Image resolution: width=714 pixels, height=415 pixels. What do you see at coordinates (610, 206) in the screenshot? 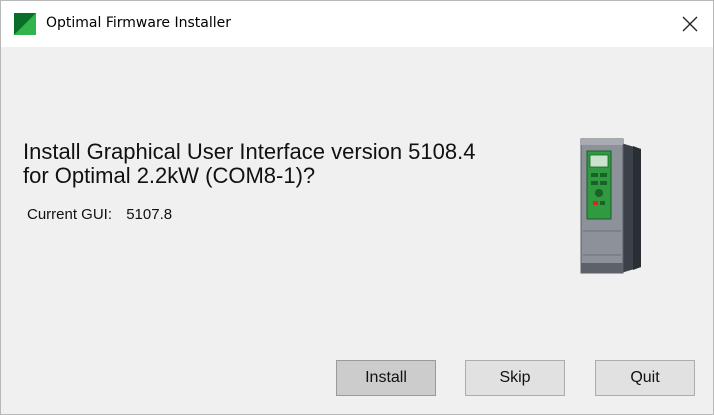
I see `drive-unit-image` at bounding box center [610, 206].